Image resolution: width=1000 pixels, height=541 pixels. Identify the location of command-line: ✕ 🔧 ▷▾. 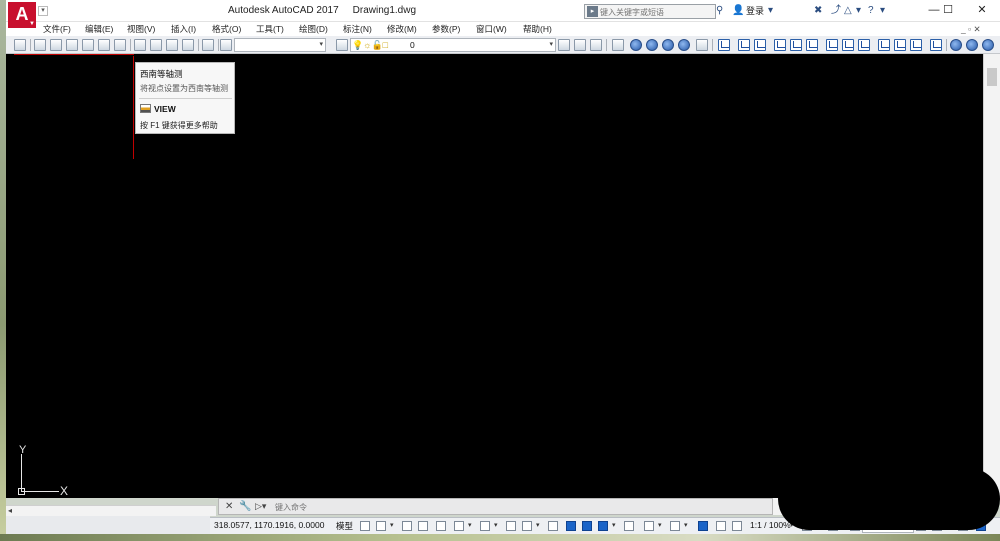
(495, 506).